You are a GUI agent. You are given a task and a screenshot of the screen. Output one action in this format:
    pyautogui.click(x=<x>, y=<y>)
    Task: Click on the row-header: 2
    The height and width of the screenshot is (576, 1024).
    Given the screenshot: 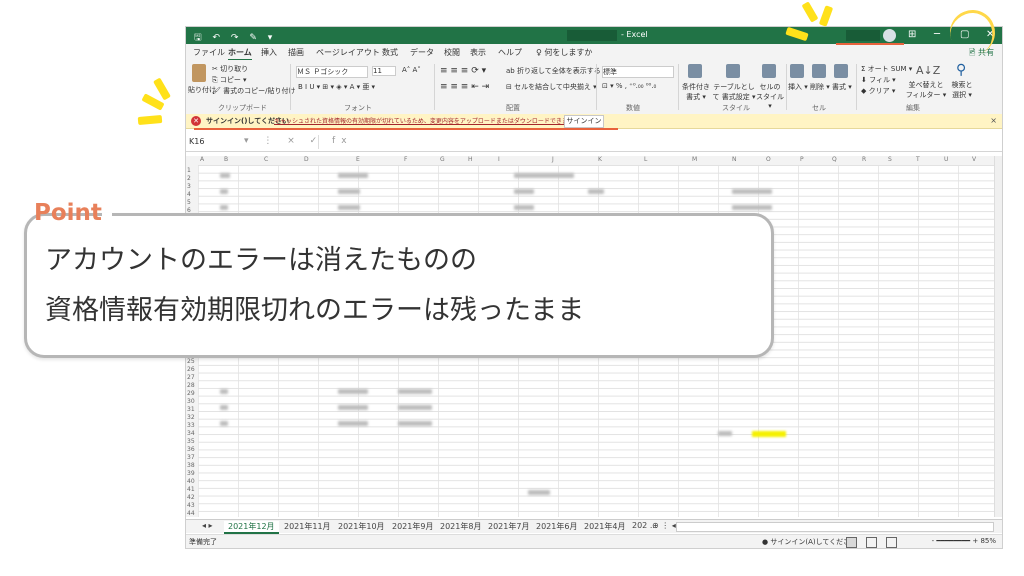 What is the action you would take?
    pyautogui.click(x=189, y=178)
    